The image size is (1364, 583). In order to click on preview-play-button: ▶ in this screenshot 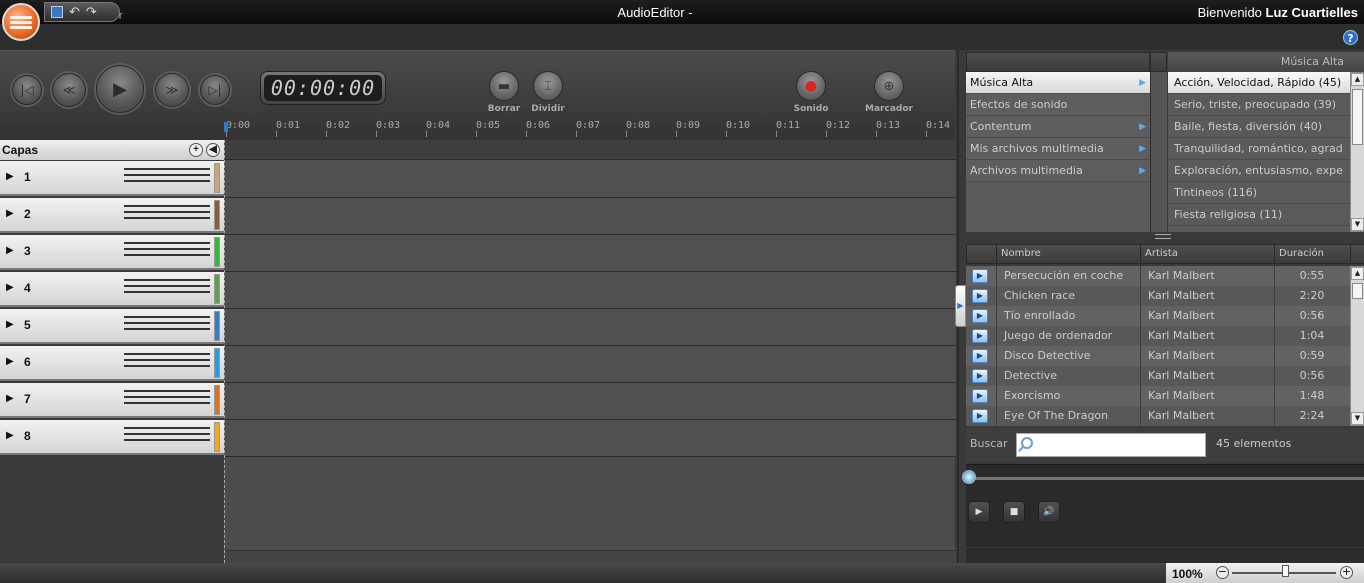, I will do `click(979, 512)`.